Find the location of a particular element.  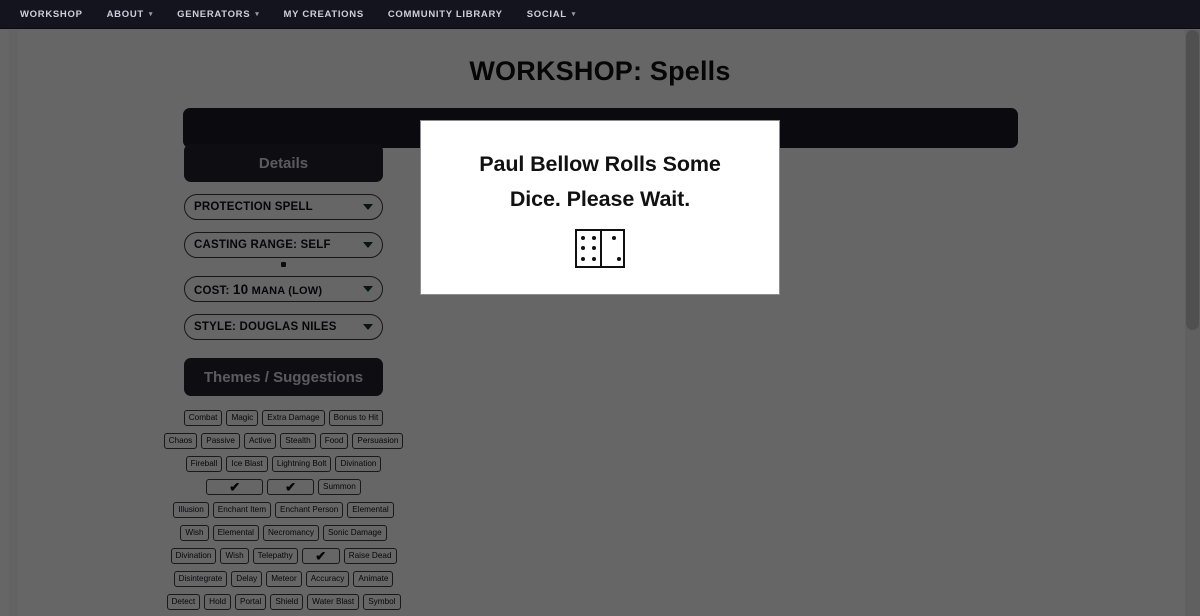

nav-item-label: ABOUT is located at coordinates (125, 14).